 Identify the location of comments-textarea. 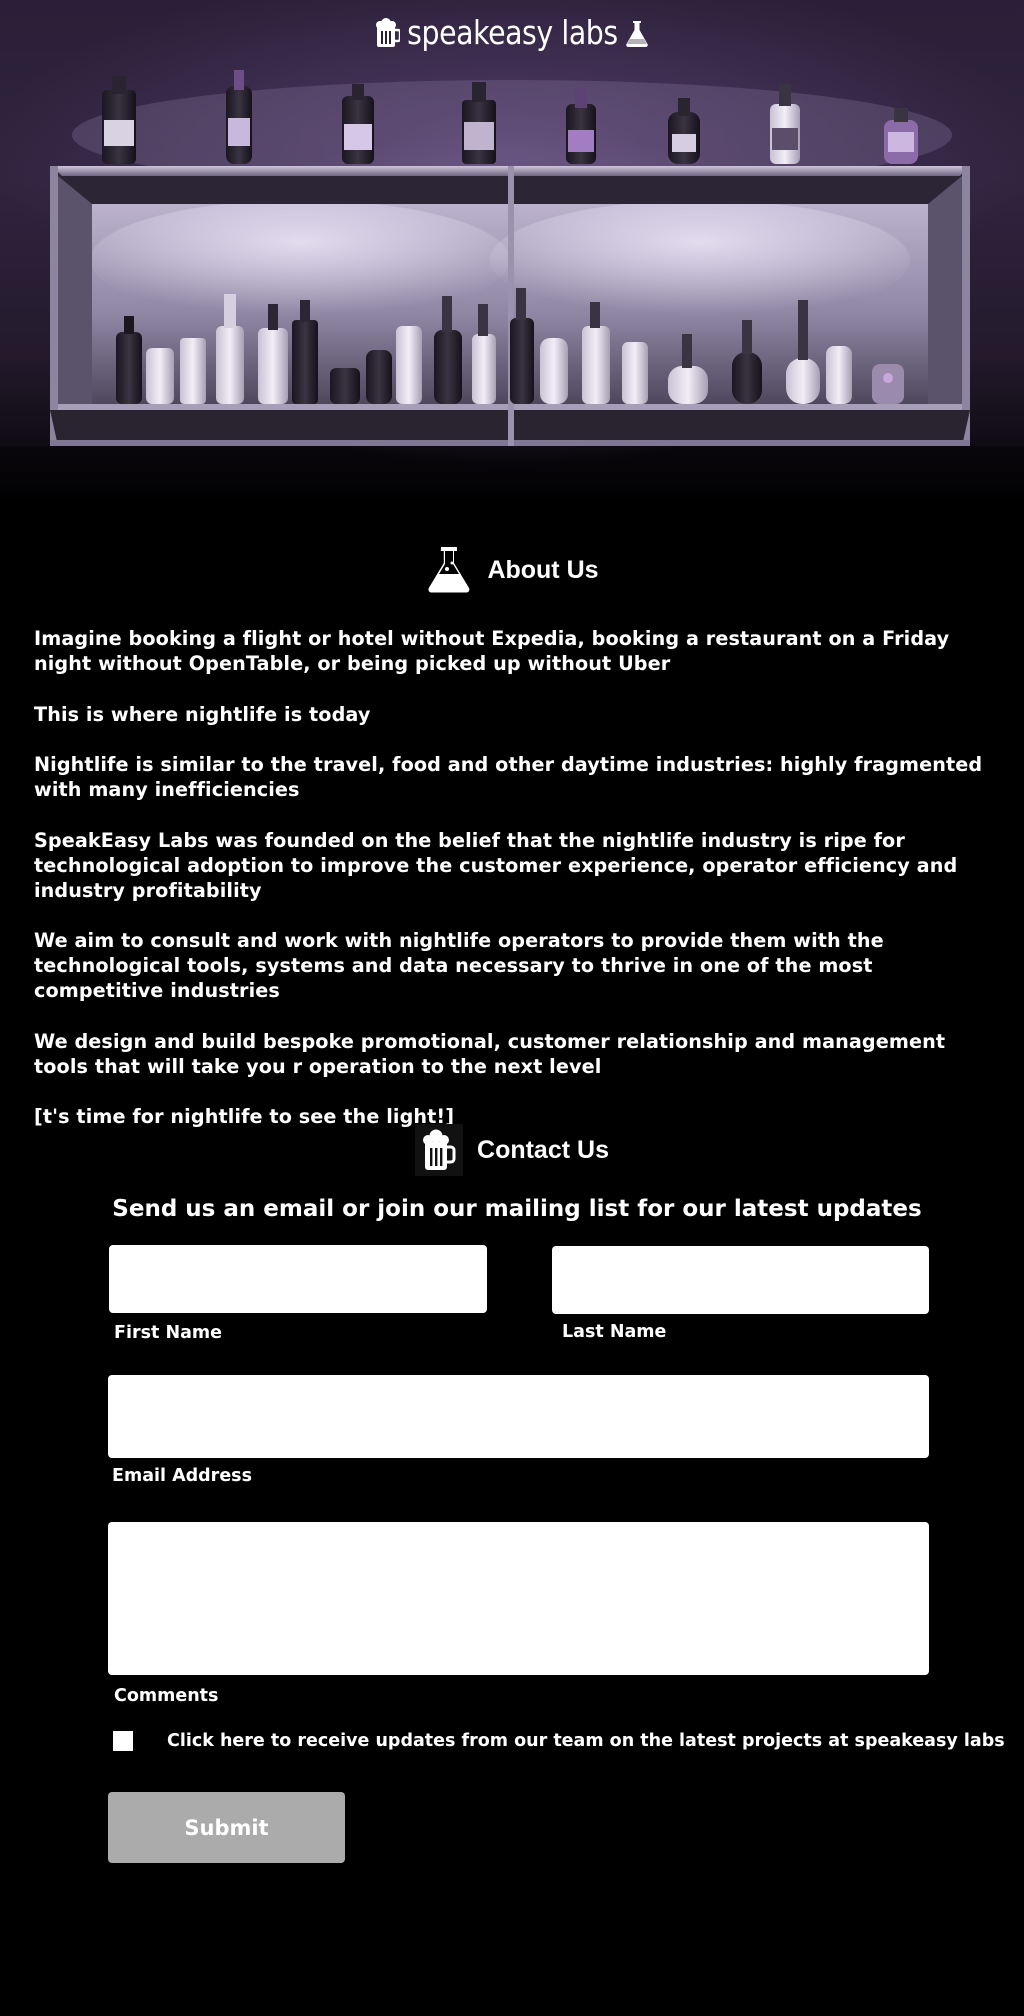
(518, 1598).